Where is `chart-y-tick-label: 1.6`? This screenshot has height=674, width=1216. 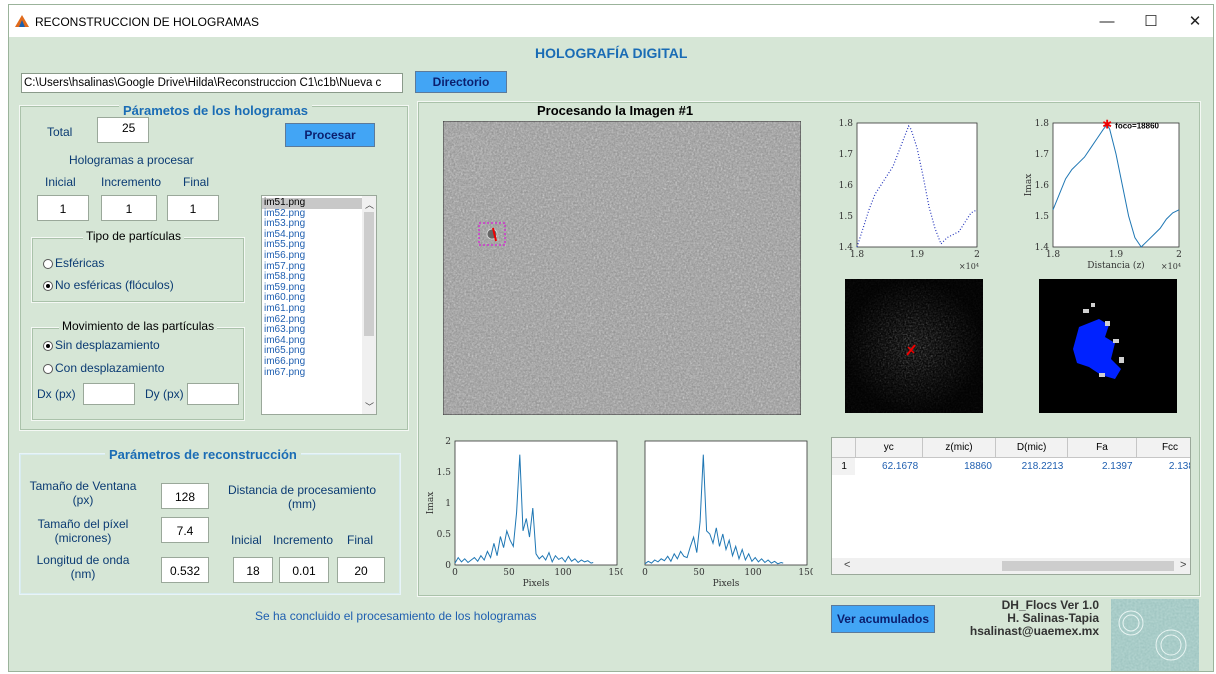 chart-y-tick-label: 1.6 is located at coordinates (1042, 186).